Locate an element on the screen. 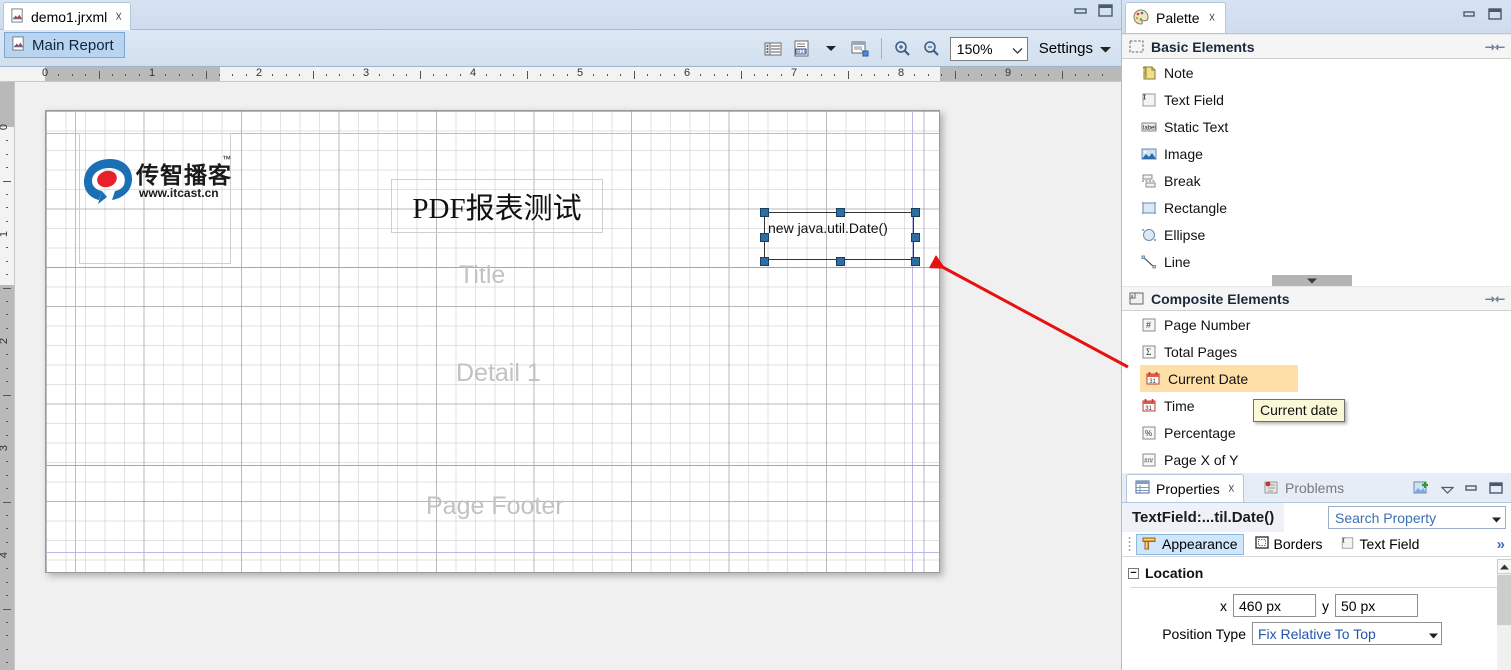 This screenshot has height=670, width=1511. resize-handle-e is located at coordinates (915, 237).